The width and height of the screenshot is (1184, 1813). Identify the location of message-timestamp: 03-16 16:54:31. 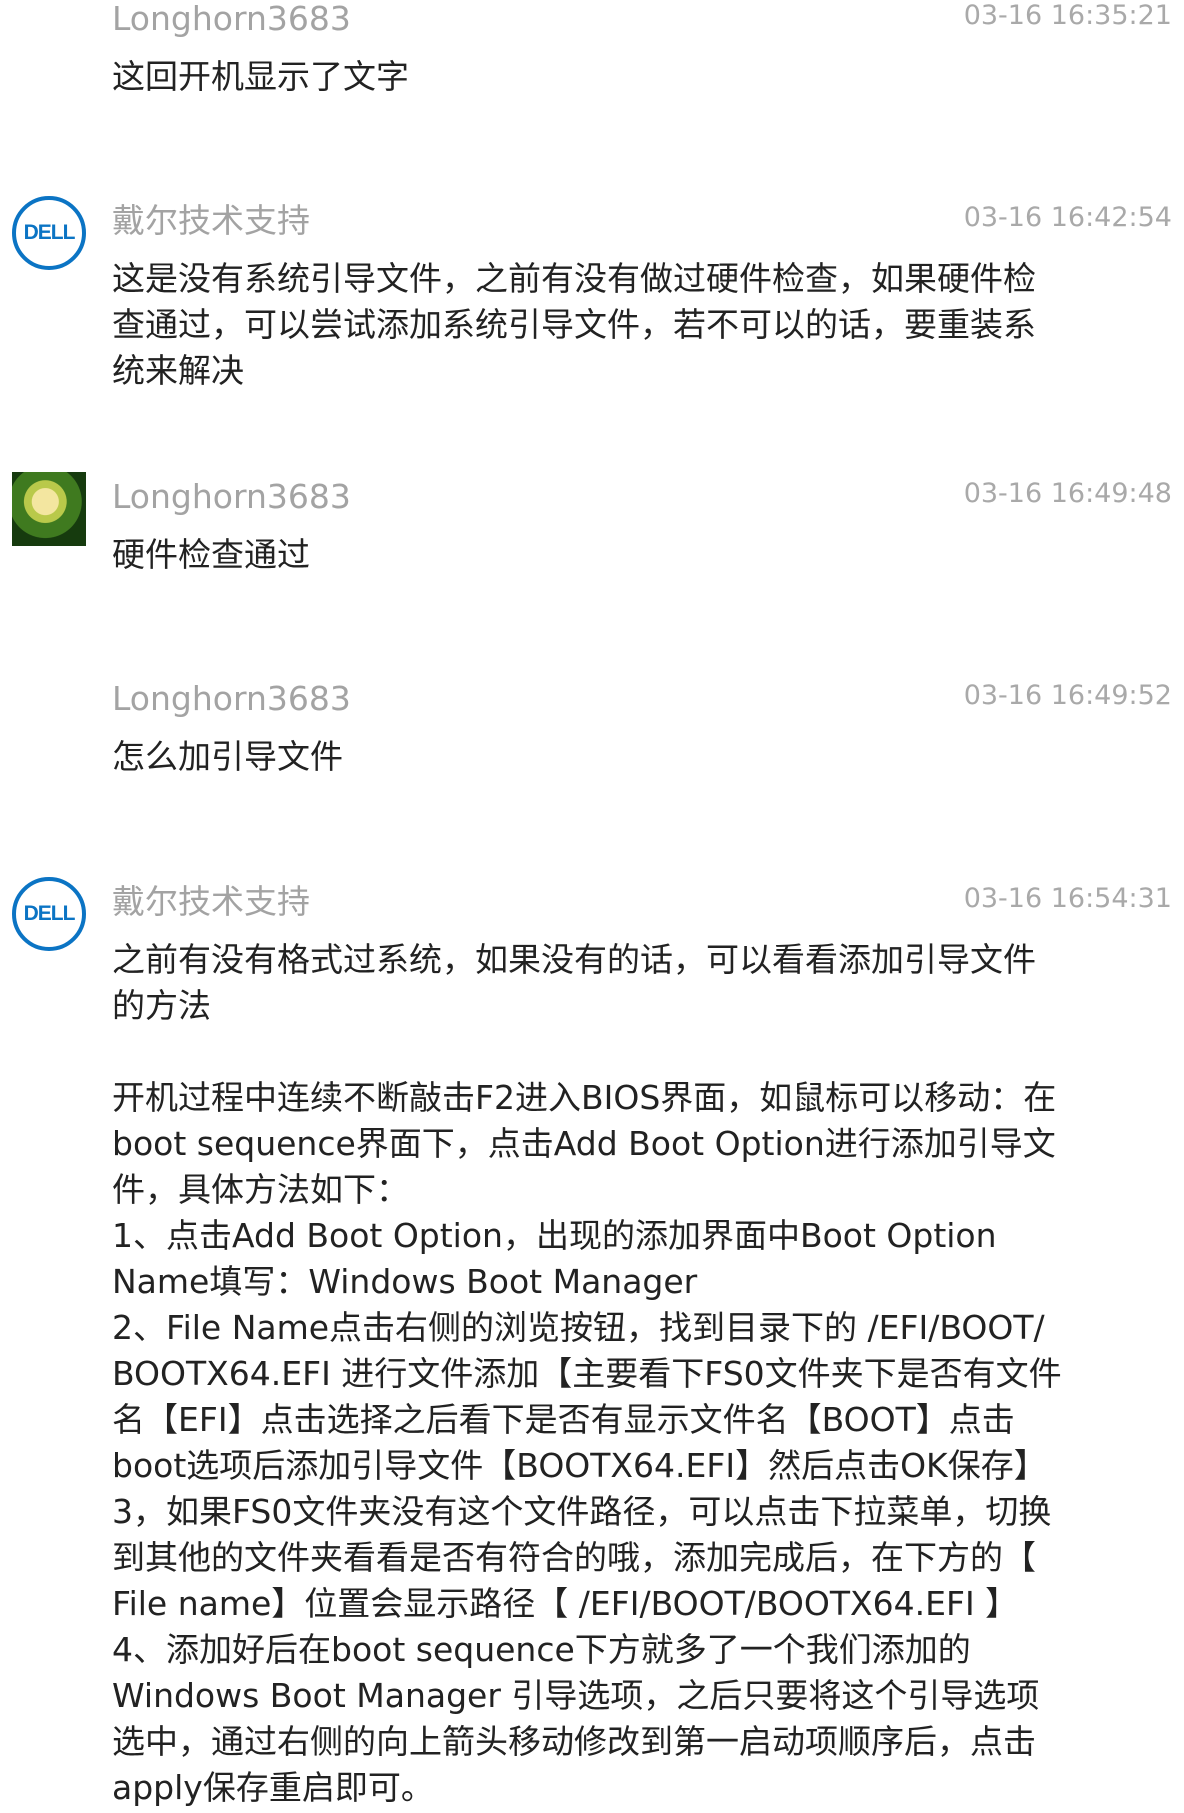
(1067, 898).